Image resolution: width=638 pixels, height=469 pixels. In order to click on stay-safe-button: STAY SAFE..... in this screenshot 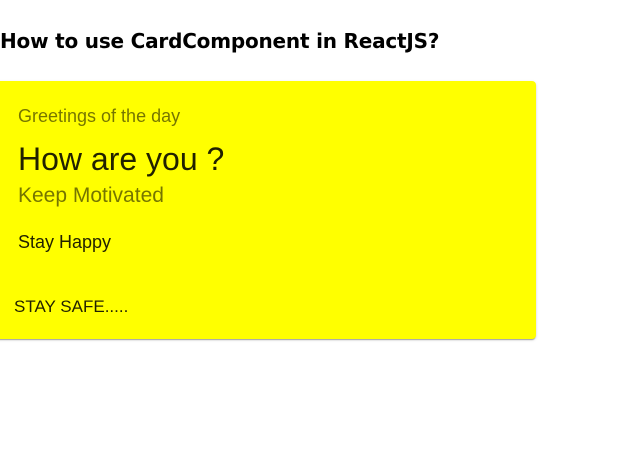, I will do `click(71, 307)`.